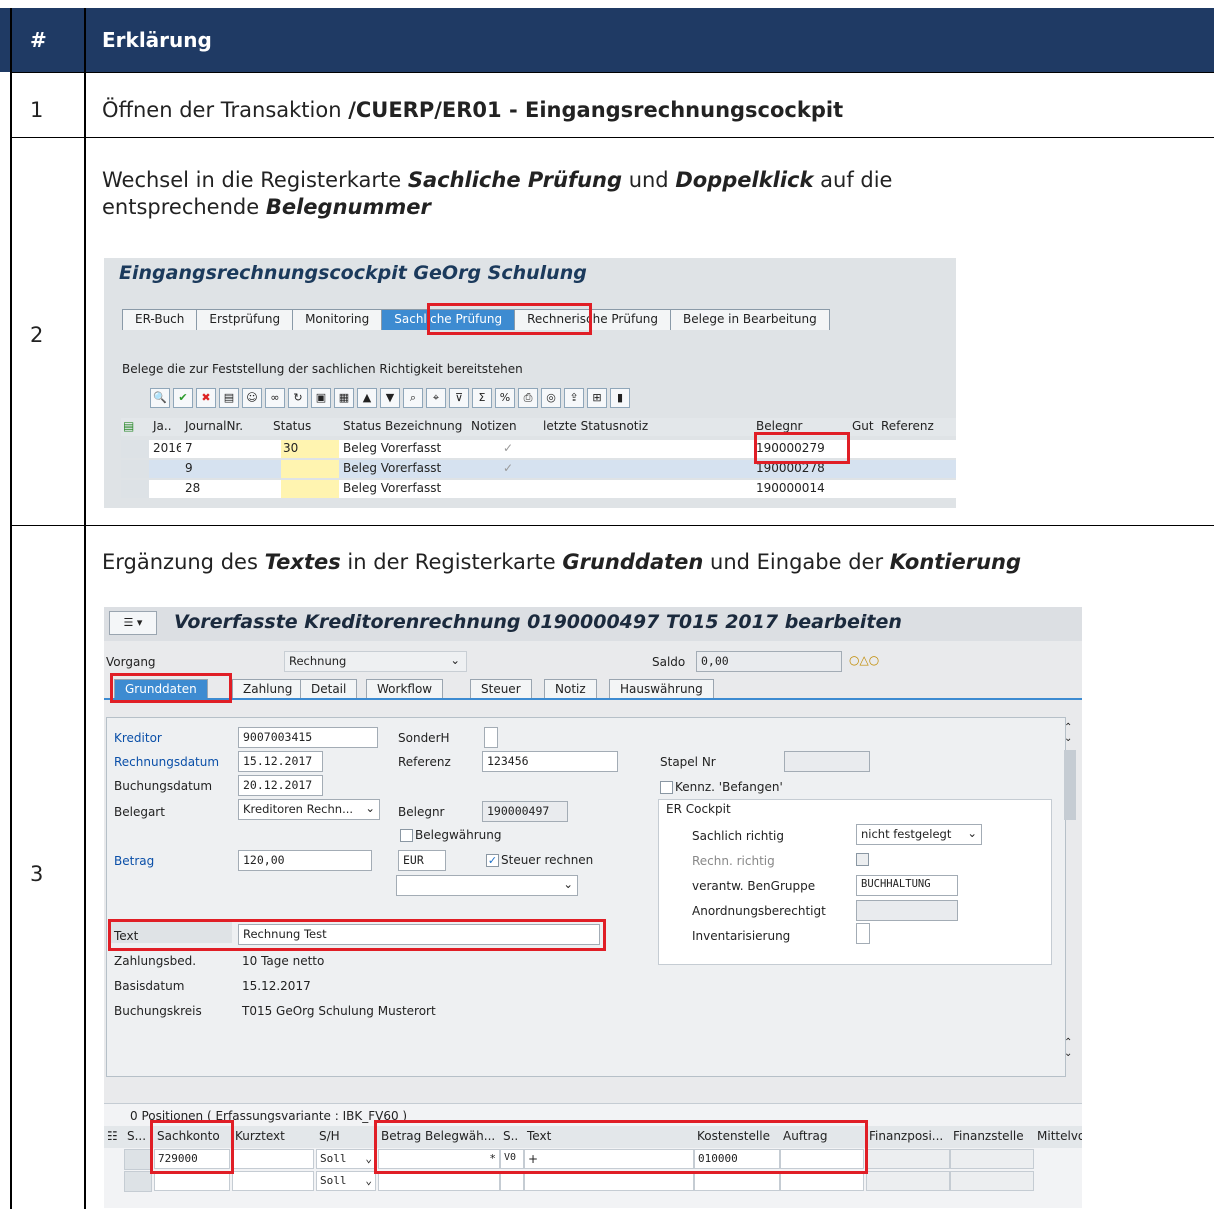 The height and width of the screenshot is (1209, 1214). Describe the element at coordinates (609, 1181) in the screenshot. I see `cell-text` at that location.